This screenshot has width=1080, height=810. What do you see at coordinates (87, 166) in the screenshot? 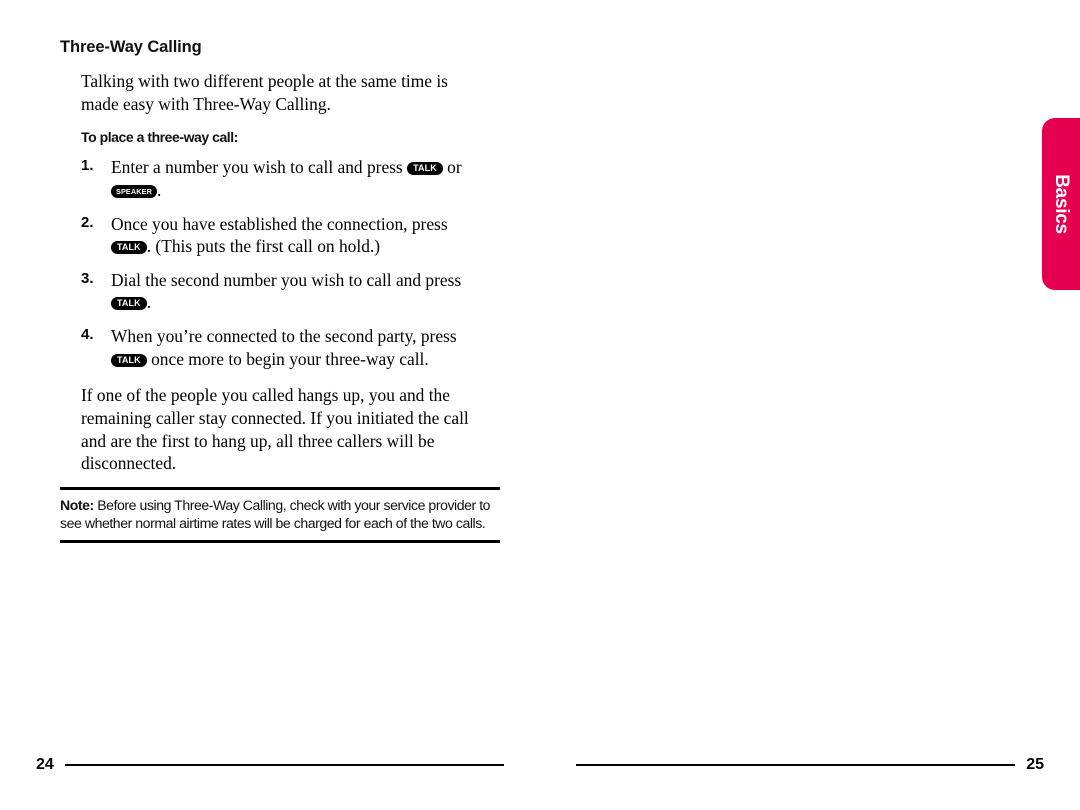
I see `step-number: 1.` at bounding box center [87, 166].